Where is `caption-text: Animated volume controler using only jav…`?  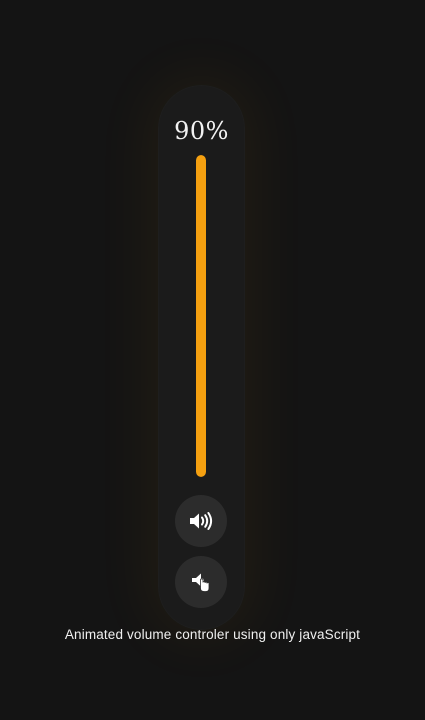
caption-text: Animated volume controler using only jav… is located at coordinates (212, 634).